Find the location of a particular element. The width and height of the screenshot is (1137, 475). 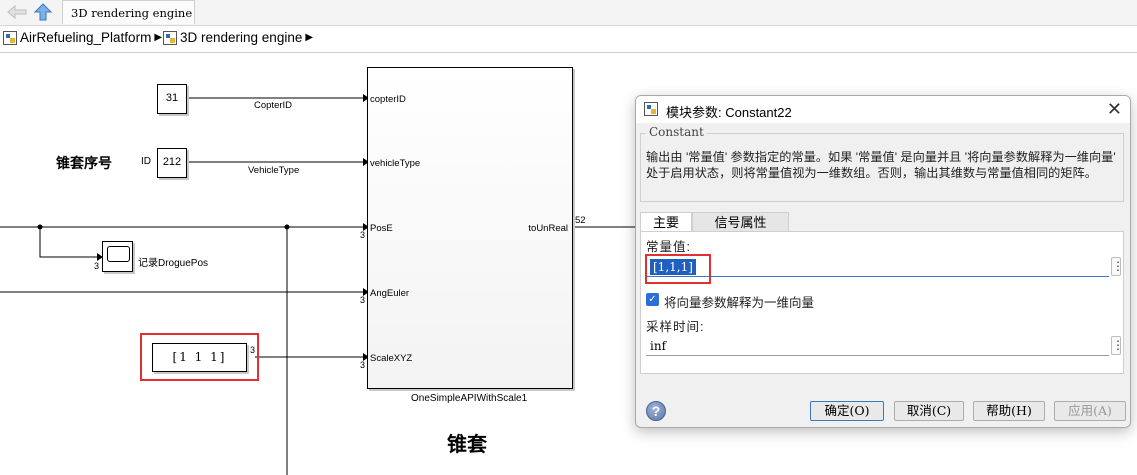

close-icon: ✕ is located at coordinates (1114, 109).